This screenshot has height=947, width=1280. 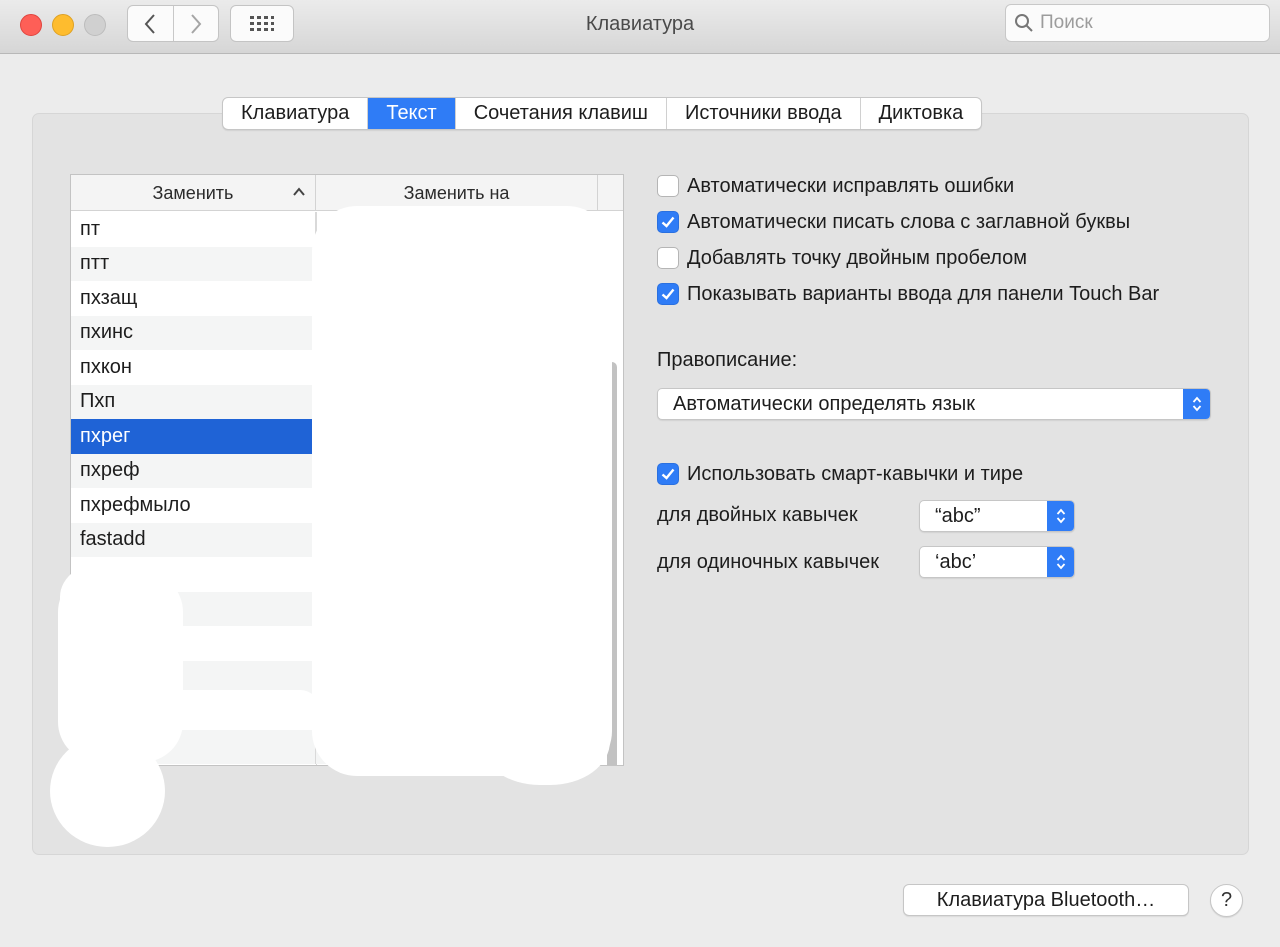 I want to click on tab-shortcuts: Сочетания клавиш, so click(x=560, y=113).